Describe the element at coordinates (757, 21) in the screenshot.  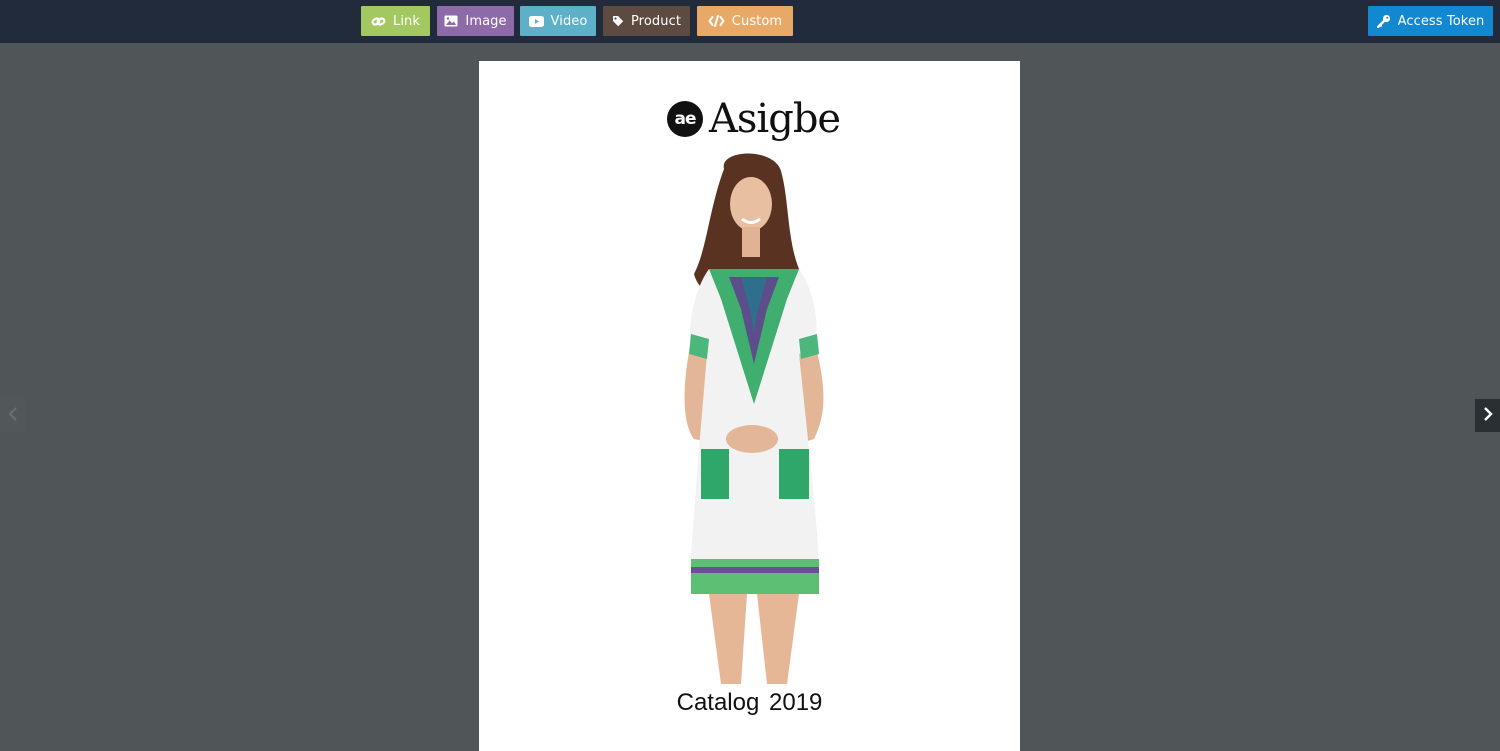
I see `custom-button-label: Custom` at that location.